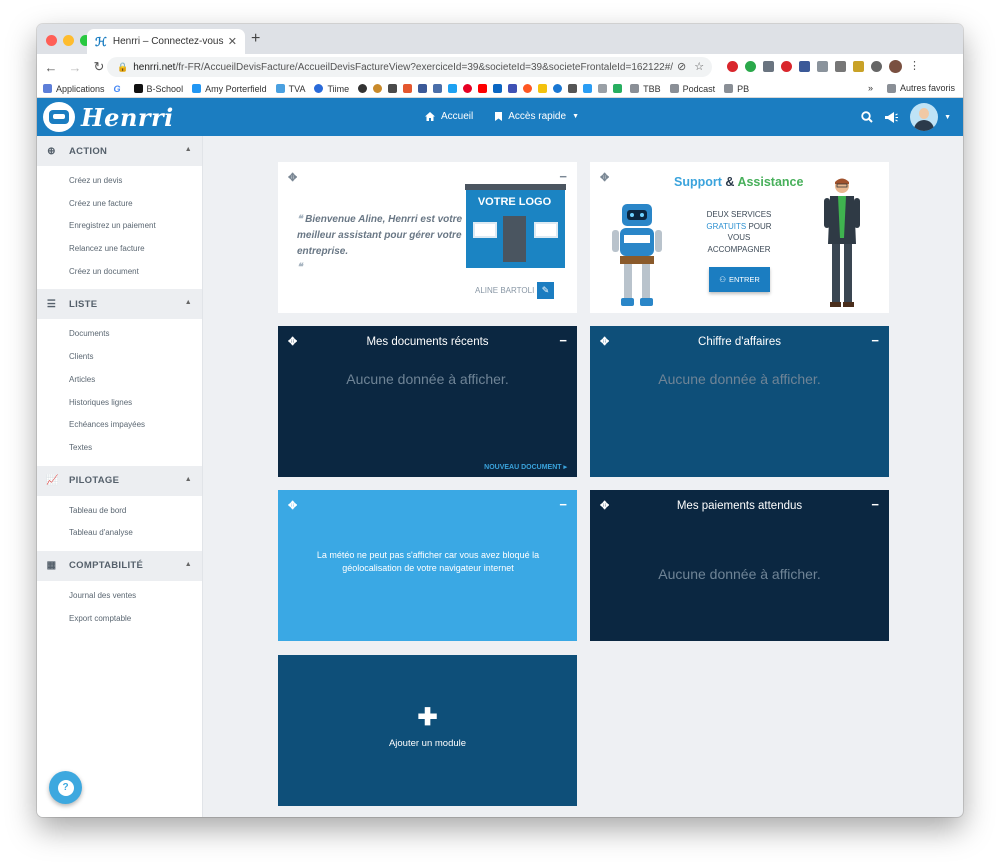 The image size is (1000, 866). I want to click on nav-acces-rapide: Accès rapide ▼, so click(537, 116).